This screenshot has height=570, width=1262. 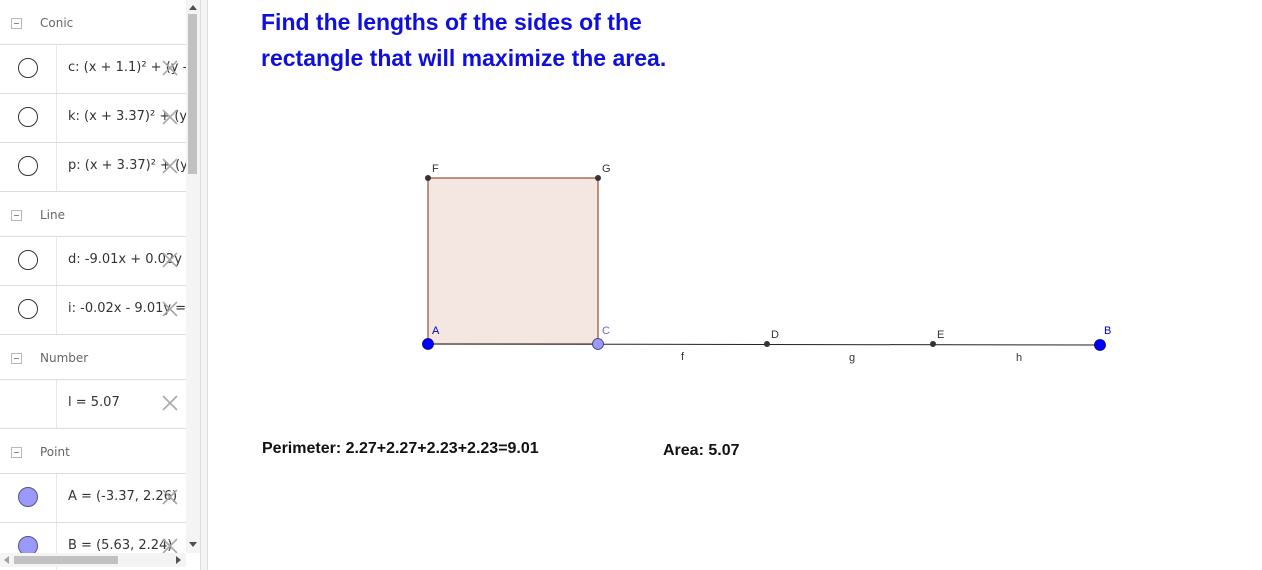 What do you see at coordinates (64, 358) in the screenshot?
I see `group-label: Number` at bounding box center [64, 358].